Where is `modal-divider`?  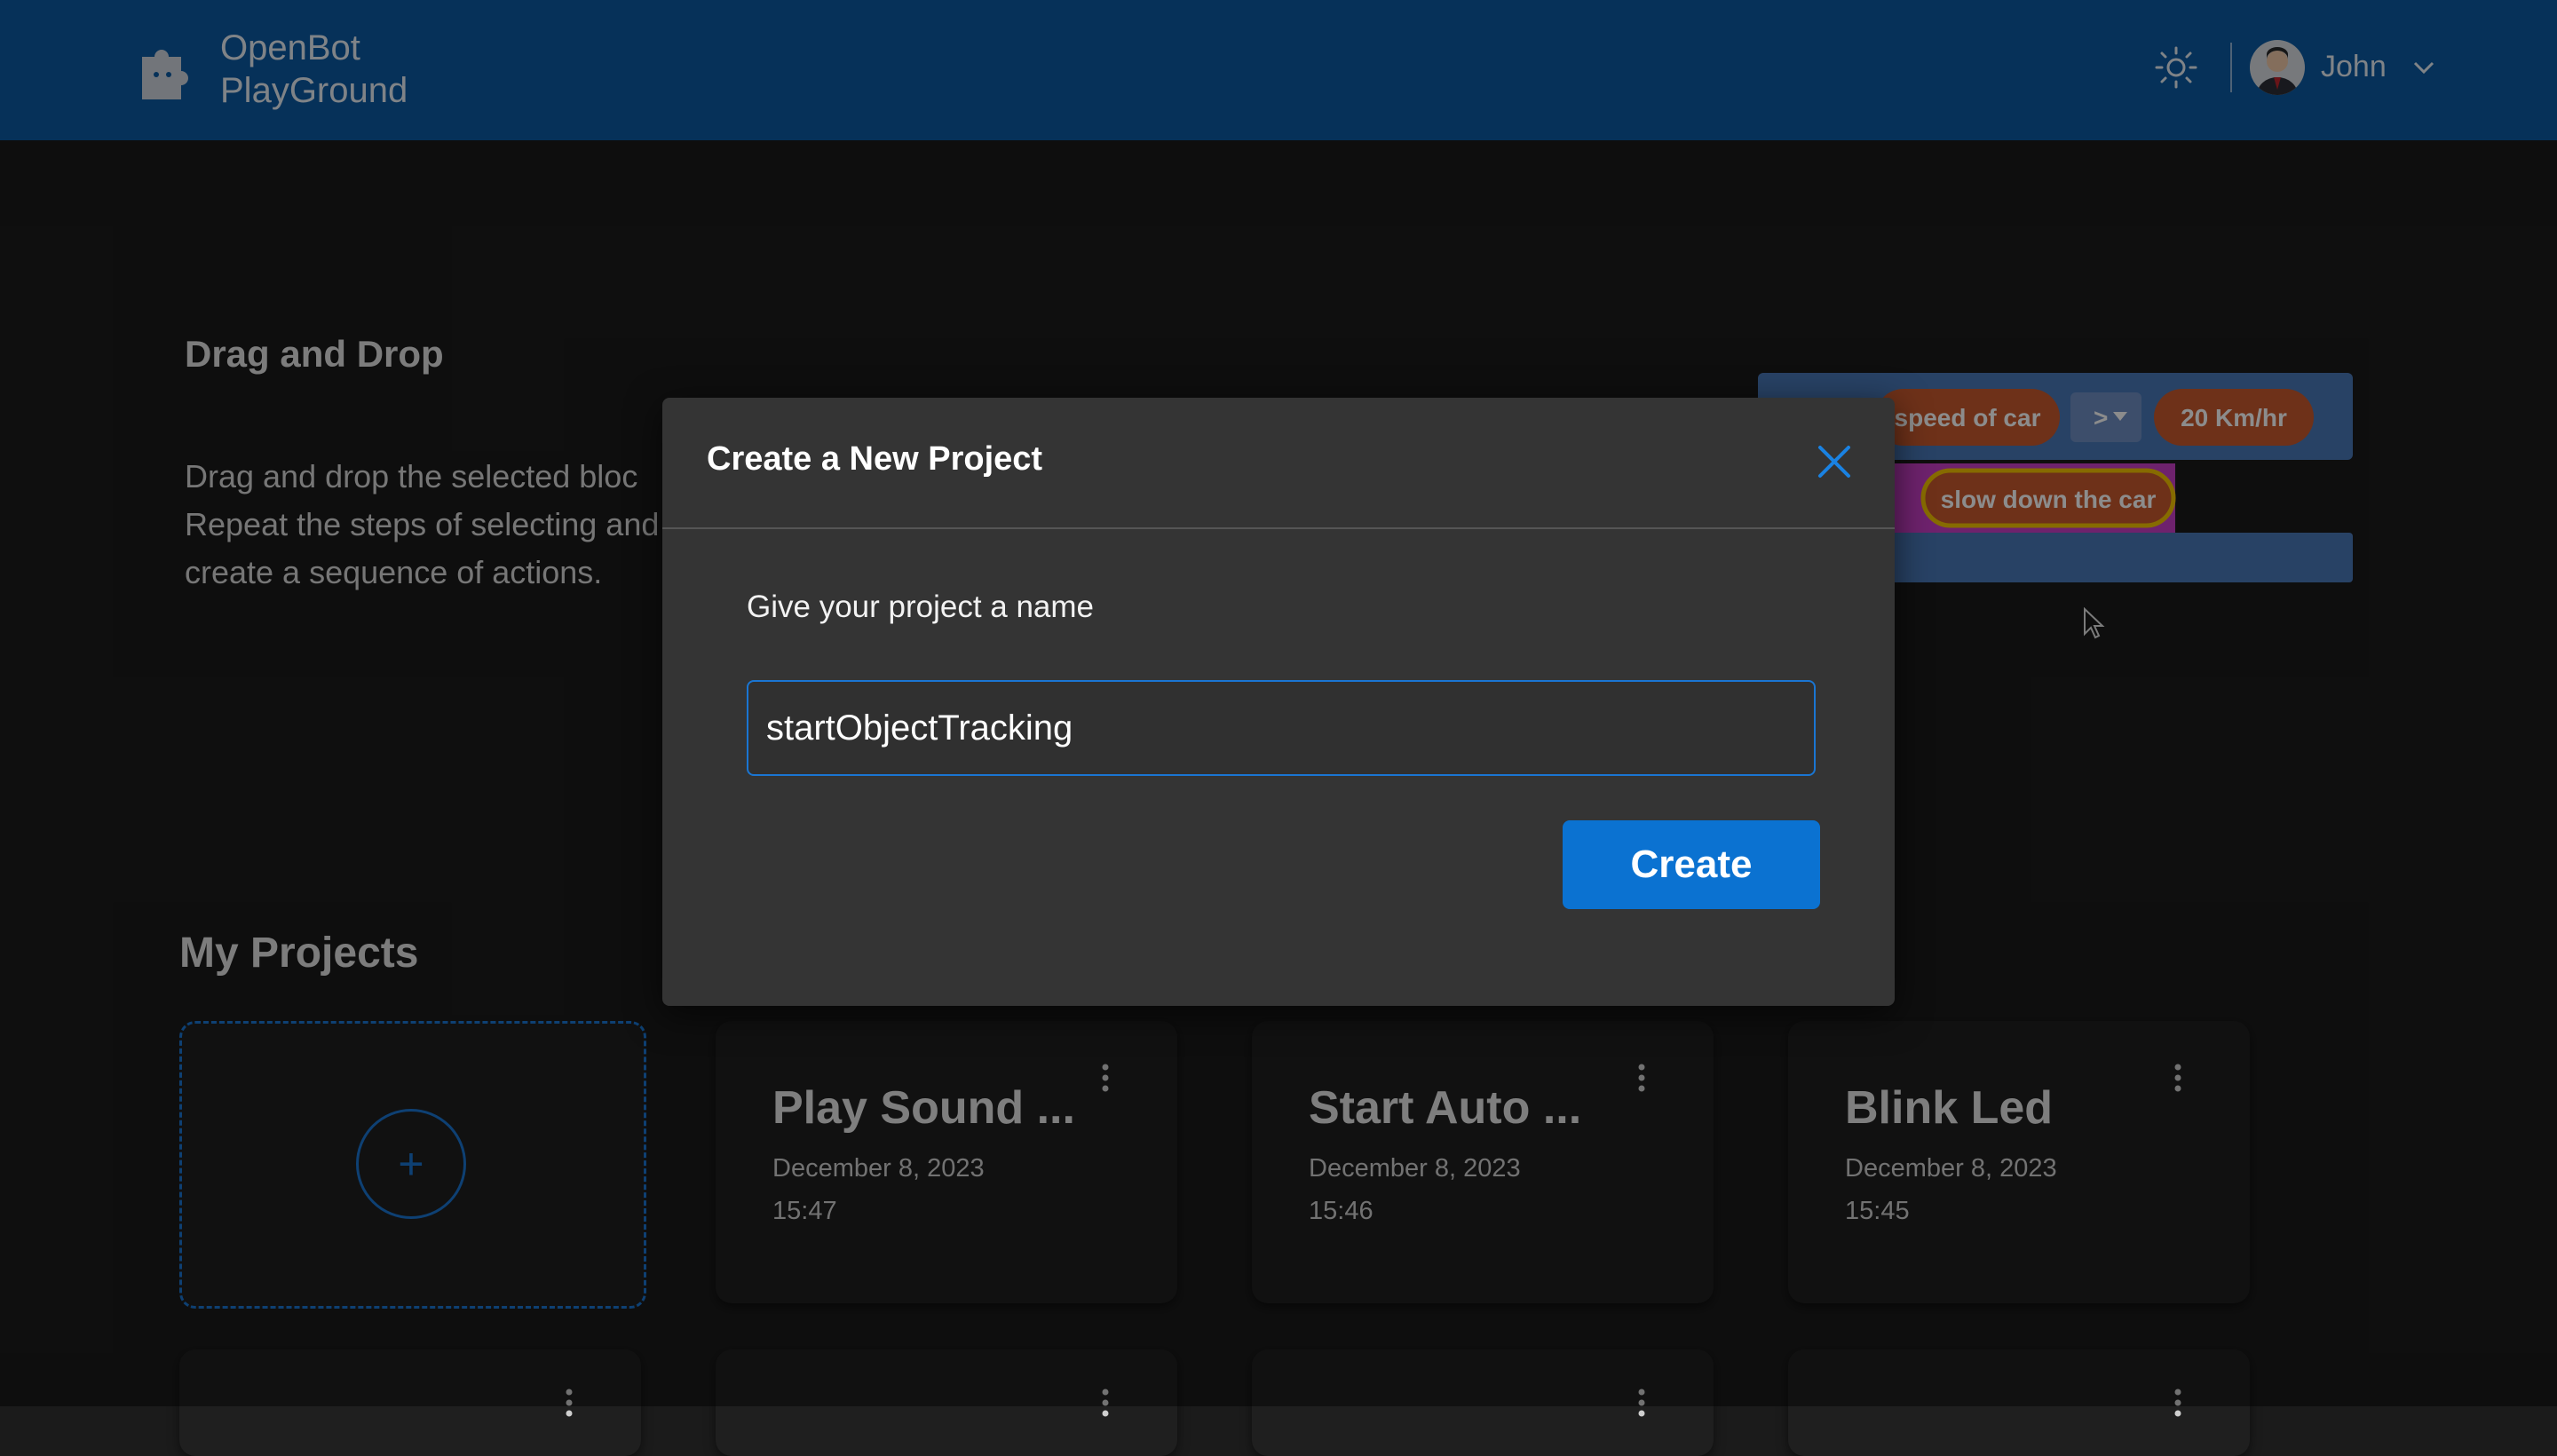 modal-divider is located at coordinates (1278, 528).